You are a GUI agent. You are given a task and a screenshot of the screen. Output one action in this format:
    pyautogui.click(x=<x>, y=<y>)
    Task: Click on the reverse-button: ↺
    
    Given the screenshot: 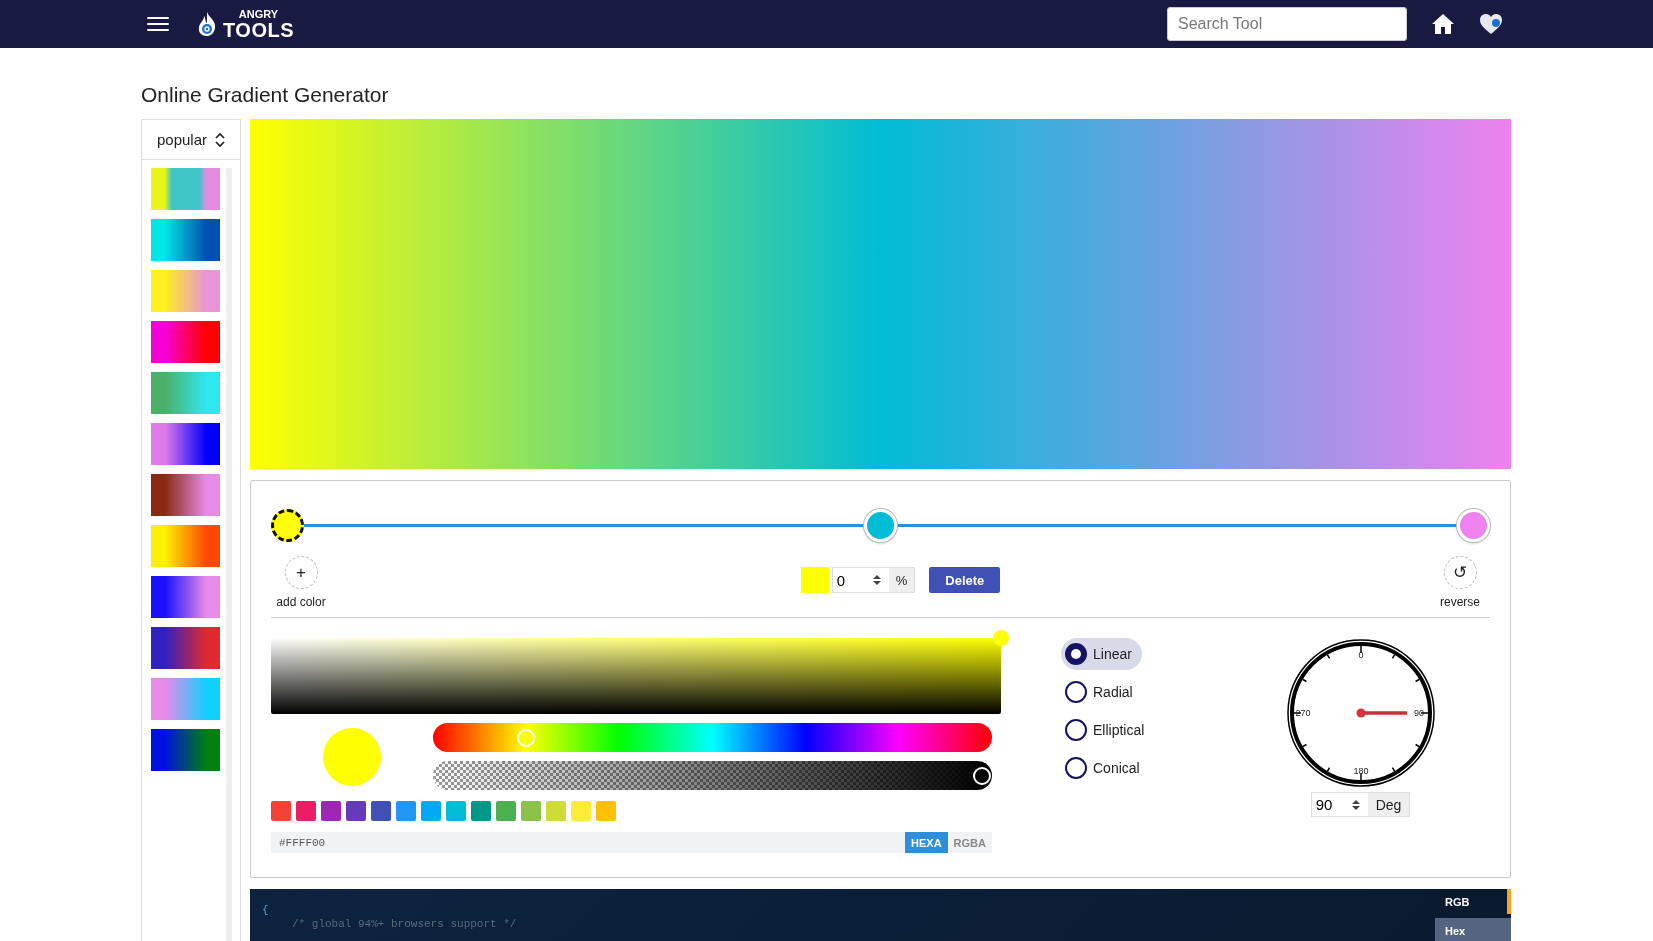 What is the action you would take?
    pyautogui.click(x=1460, y=572)
    